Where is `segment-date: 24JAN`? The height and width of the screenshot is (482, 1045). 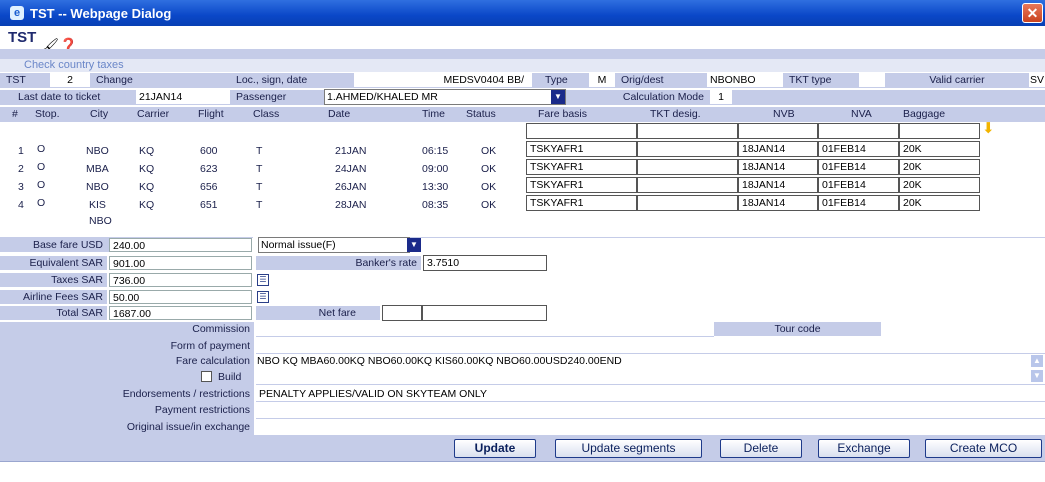
segment-date: 24JAN is located at coordinates (351, 169).